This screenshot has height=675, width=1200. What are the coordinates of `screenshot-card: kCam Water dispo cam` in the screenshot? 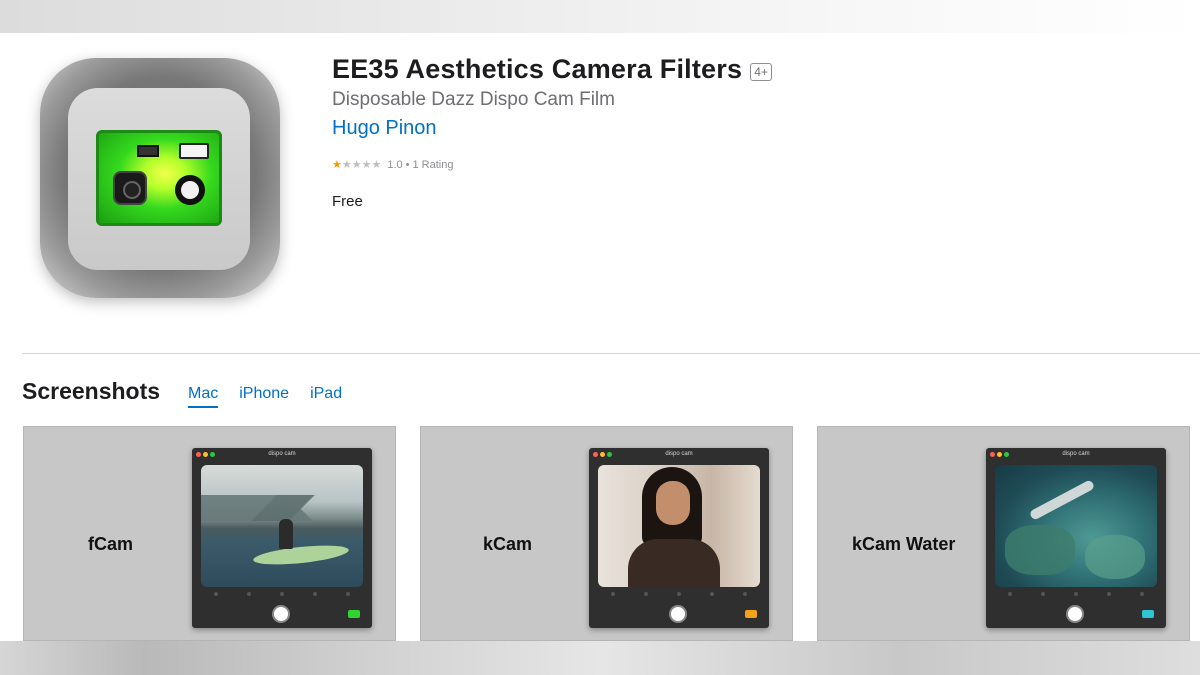 It's located at (1003, 533).